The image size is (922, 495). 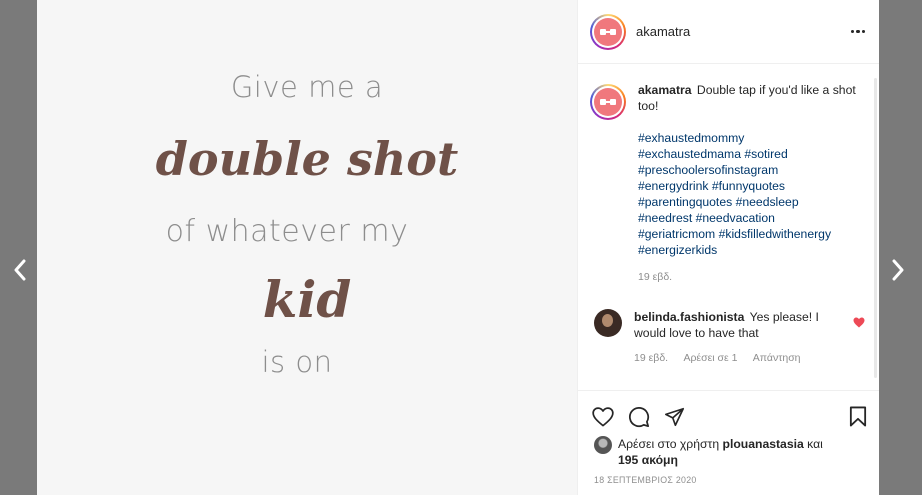 I want to click on chevron-right-icon, so click(x=898, y=270).